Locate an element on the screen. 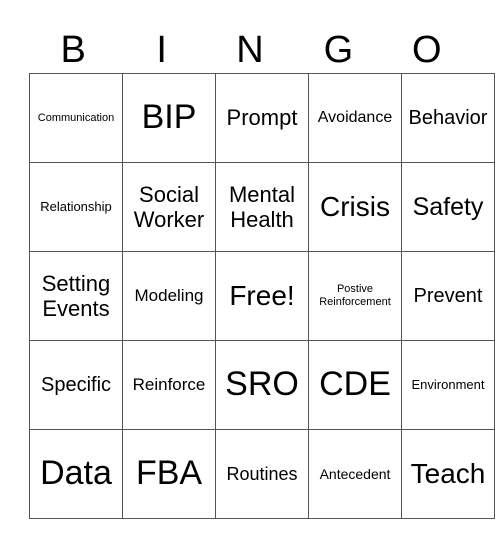 Image resolution: width=500 pixels, height=544 pixels. bingo-cell: Communication is located at coordinates (76, 118).